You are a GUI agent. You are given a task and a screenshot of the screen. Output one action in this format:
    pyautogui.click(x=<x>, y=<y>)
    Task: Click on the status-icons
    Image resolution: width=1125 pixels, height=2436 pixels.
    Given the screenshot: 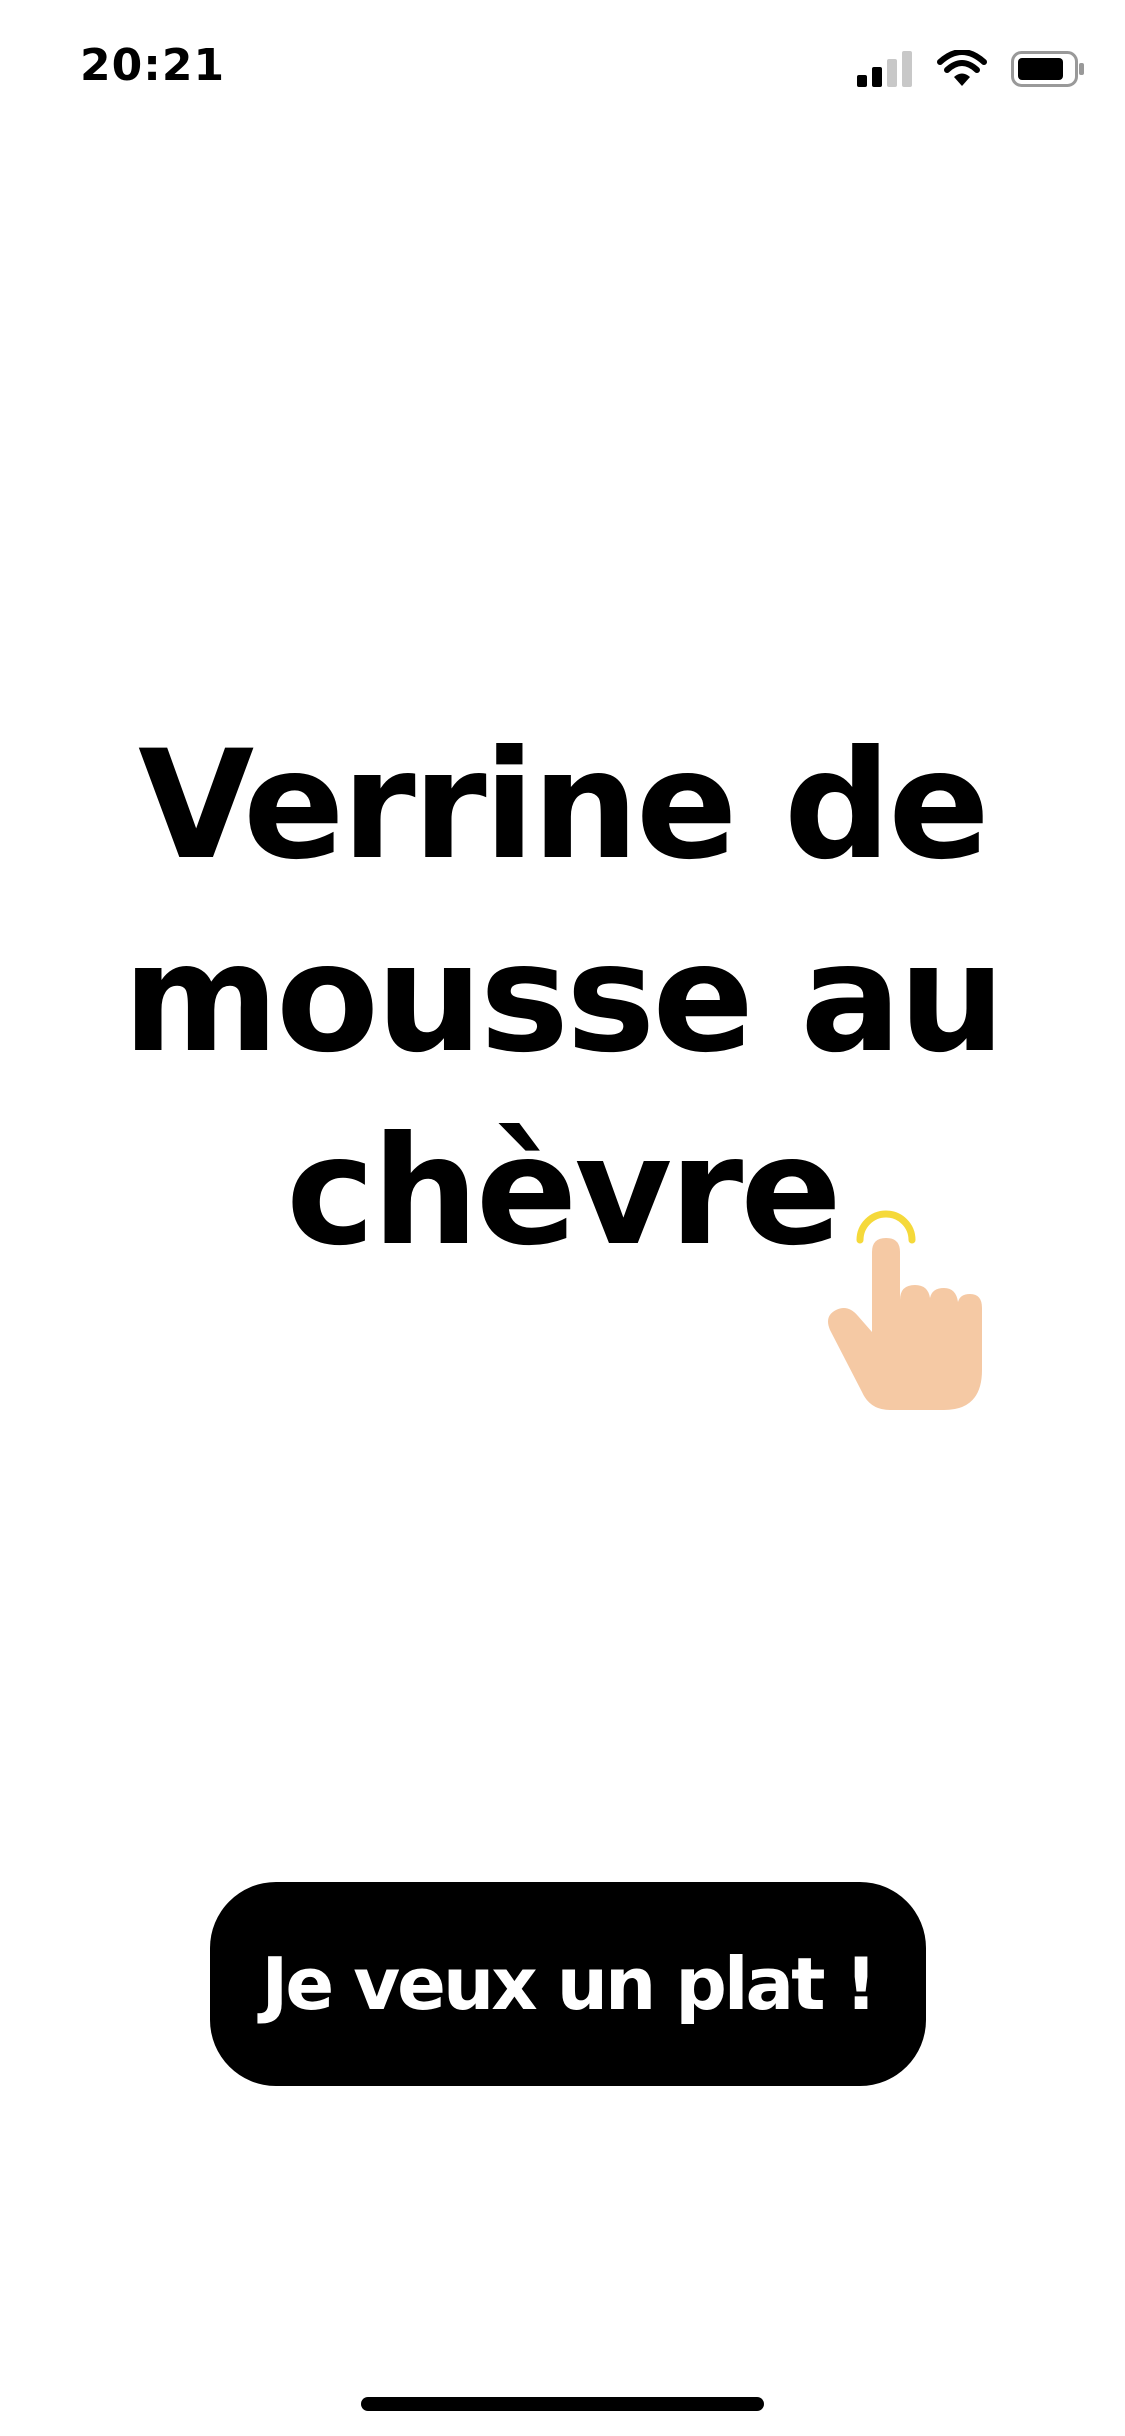 What is the action you would take?
    pyautogui.click(x=971, y=69)
    